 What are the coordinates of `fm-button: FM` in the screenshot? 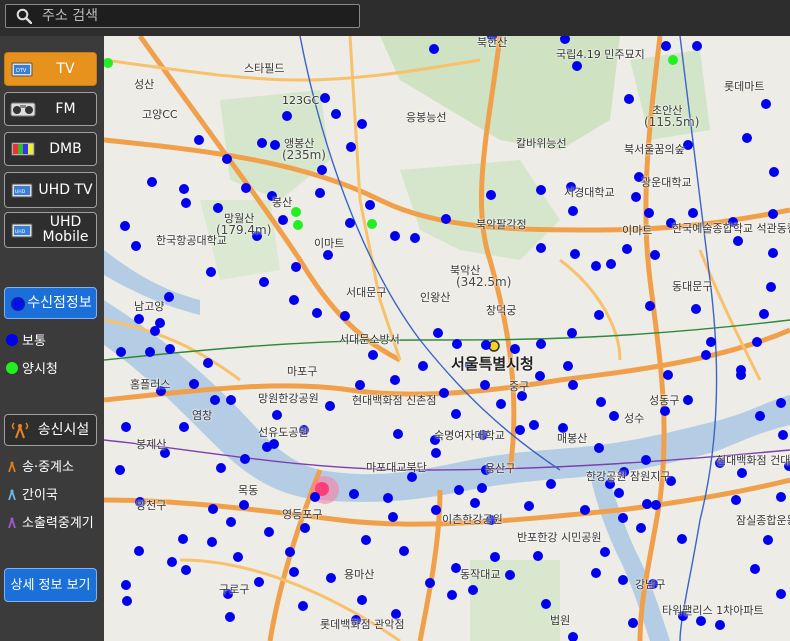 It's located at (50, 109).